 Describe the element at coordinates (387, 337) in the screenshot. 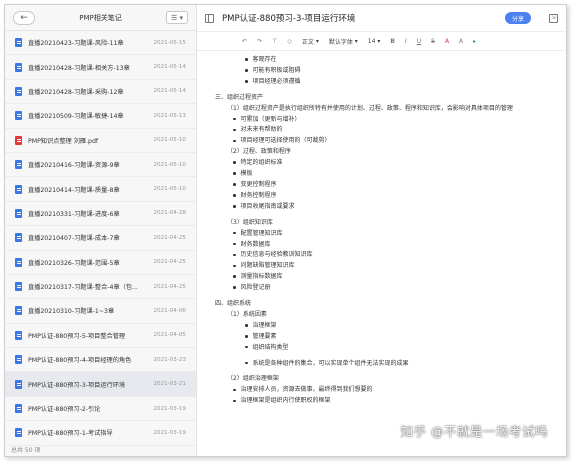

I see `bullet-item: 管理要素` at that location.